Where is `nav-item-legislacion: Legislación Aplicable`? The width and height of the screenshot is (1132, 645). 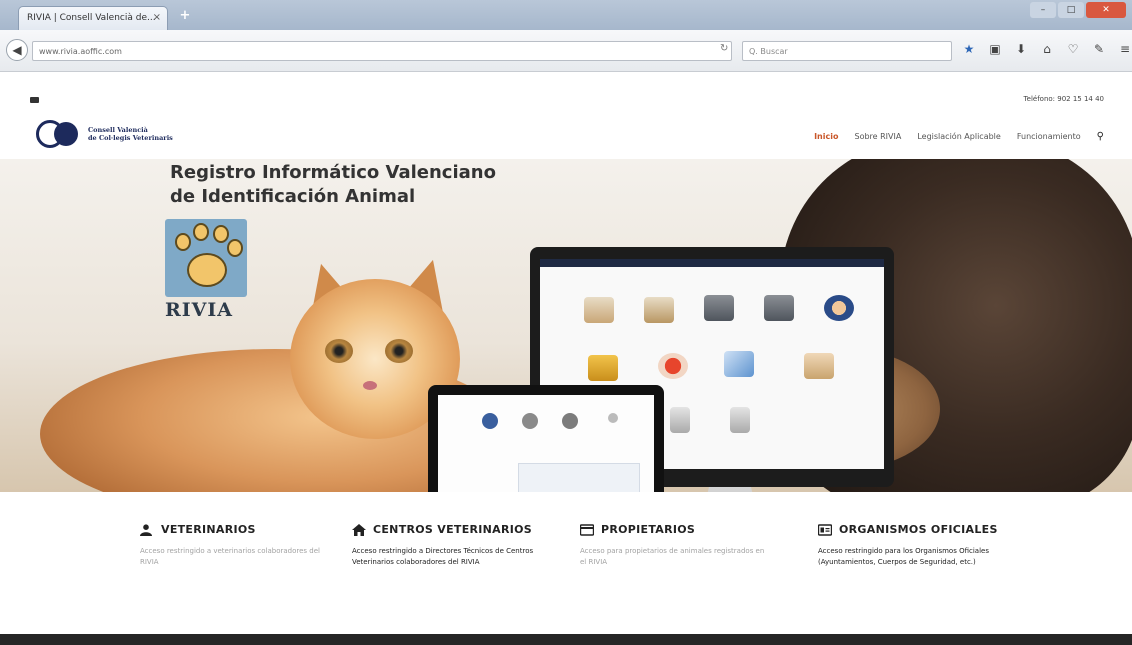 nav-item-legislacion: Legislación Aplicable is located at coordinates (958, 136).